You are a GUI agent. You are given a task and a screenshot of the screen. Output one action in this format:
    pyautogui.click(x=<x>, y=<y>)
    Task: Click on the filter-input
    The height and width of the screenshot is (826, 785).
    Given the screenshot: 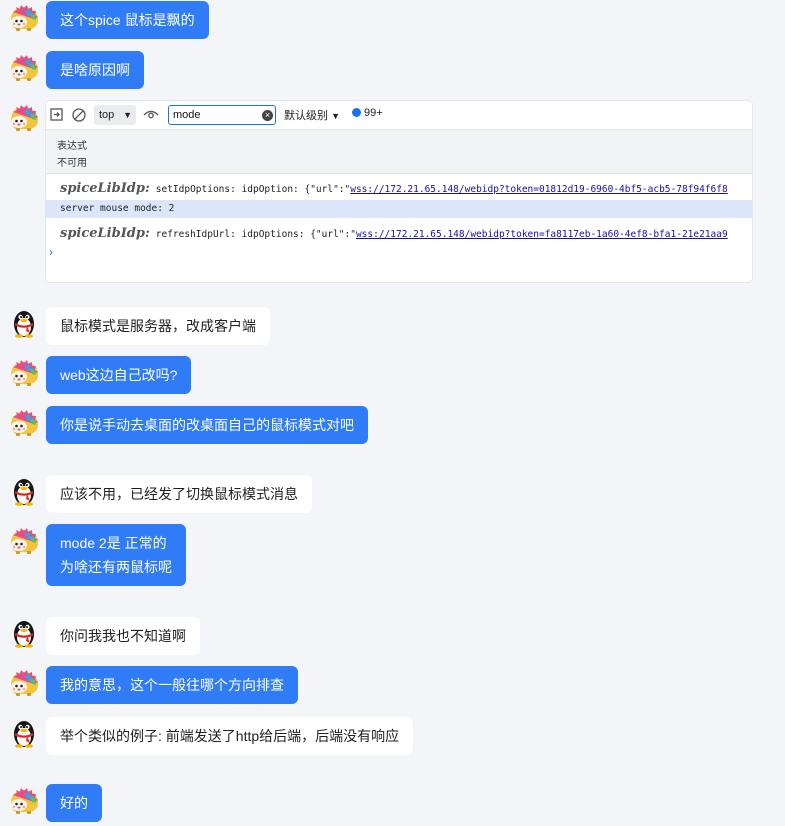 What is the action you would take?
    pyautogui.click(x=222, y=115)
    